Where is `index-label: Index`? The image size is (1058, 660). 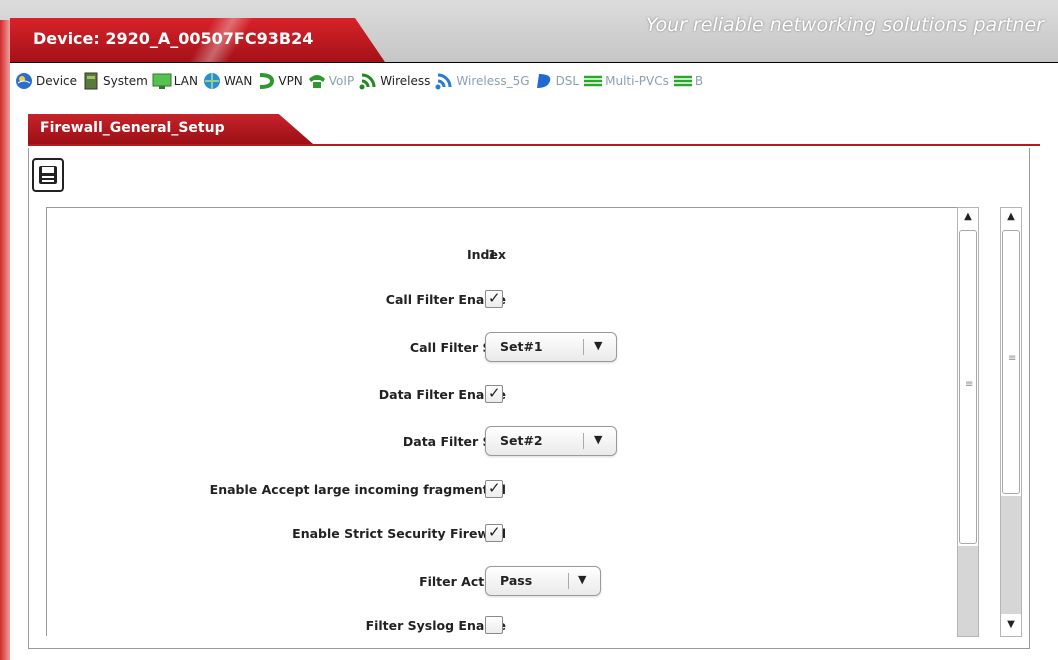 index-label: Index is located at coordinates (486, 254).